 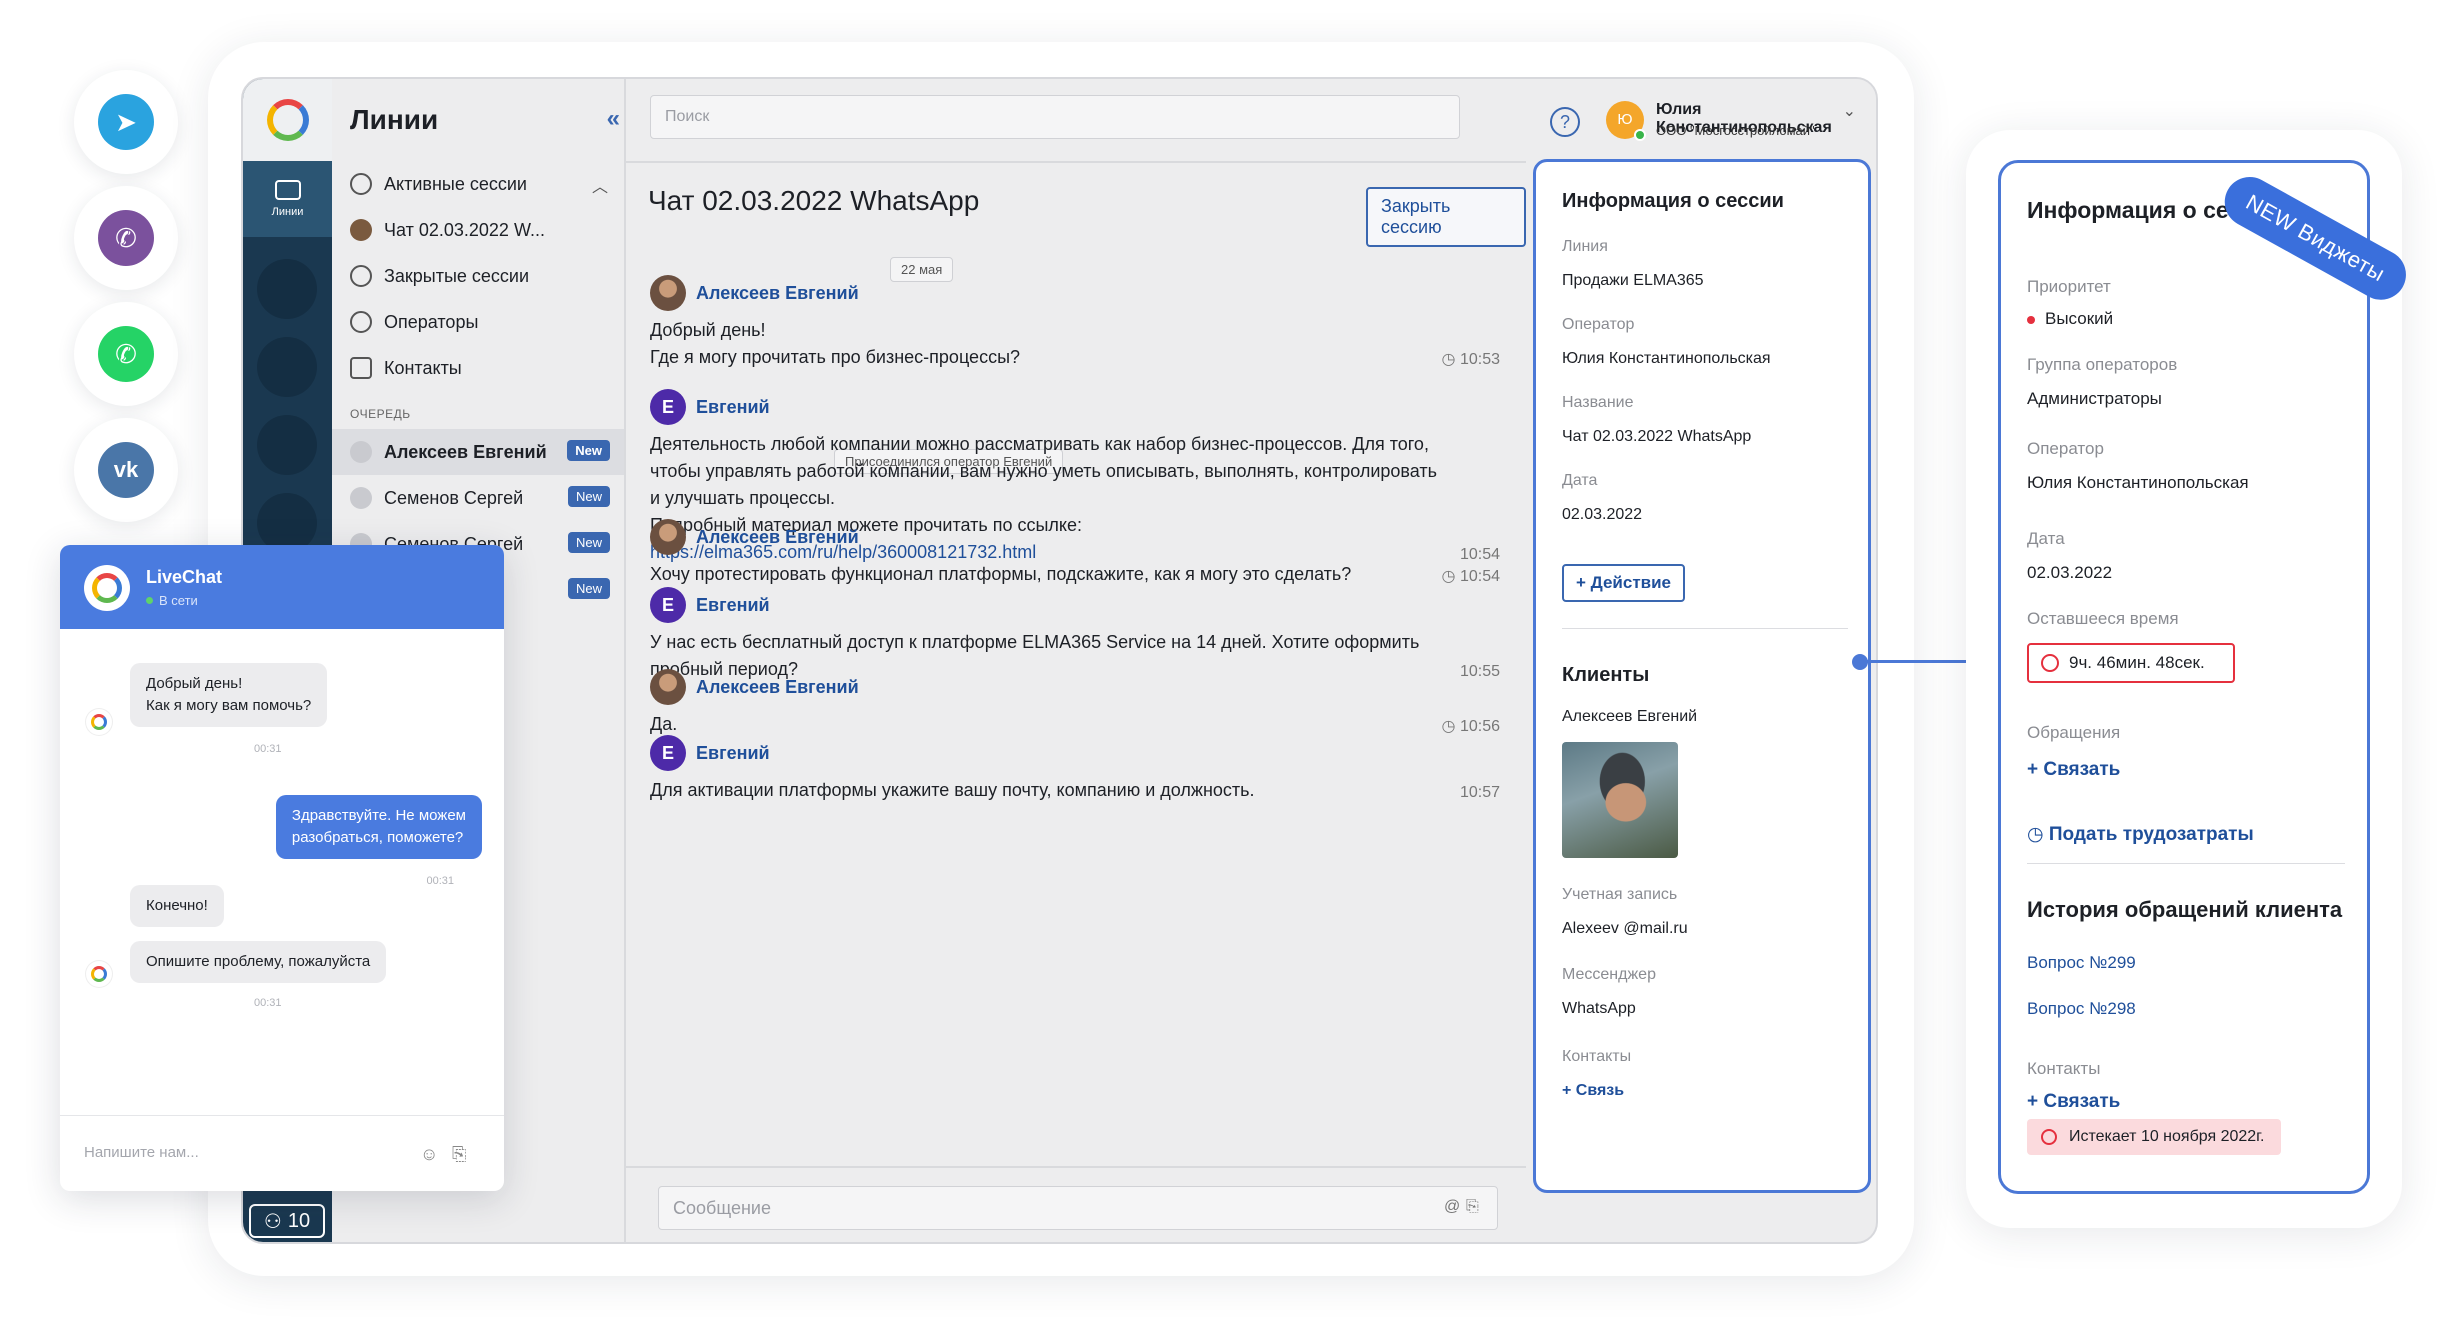 What do you see at coordinates (2081, 963) in the screenshot?
I see `history-item: Вопрос №299` at bounding box center [2081, 963].